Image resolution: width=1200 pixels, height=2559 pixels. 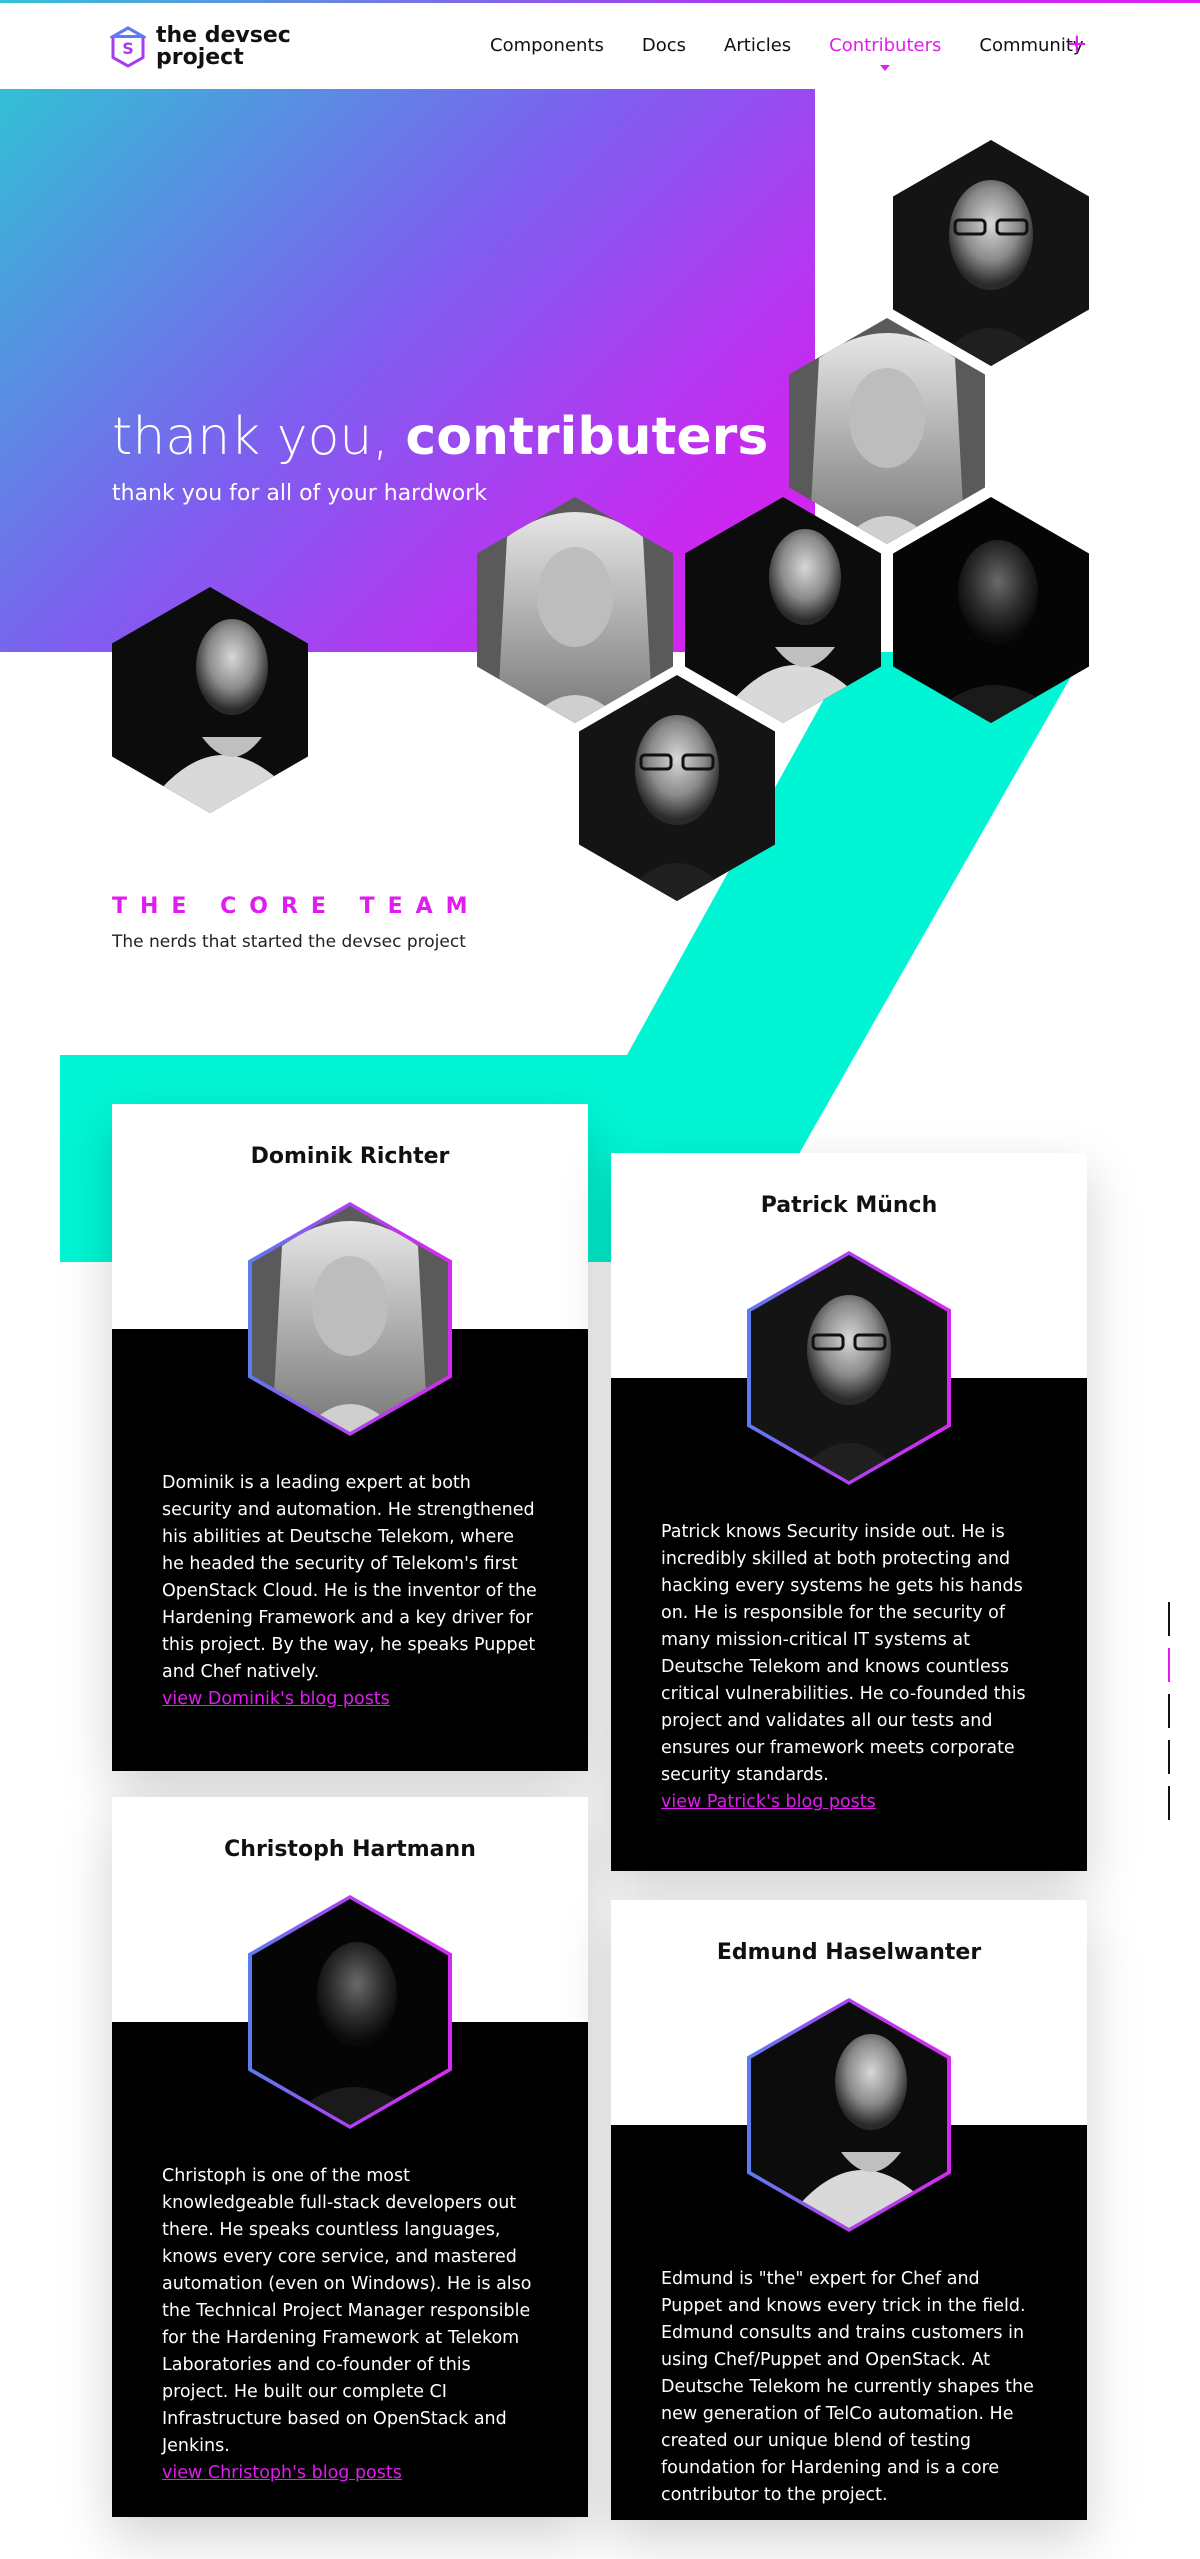 I want to click on blog-posts-link: view Christoph's blog posts, so click(x=350, y=2473).